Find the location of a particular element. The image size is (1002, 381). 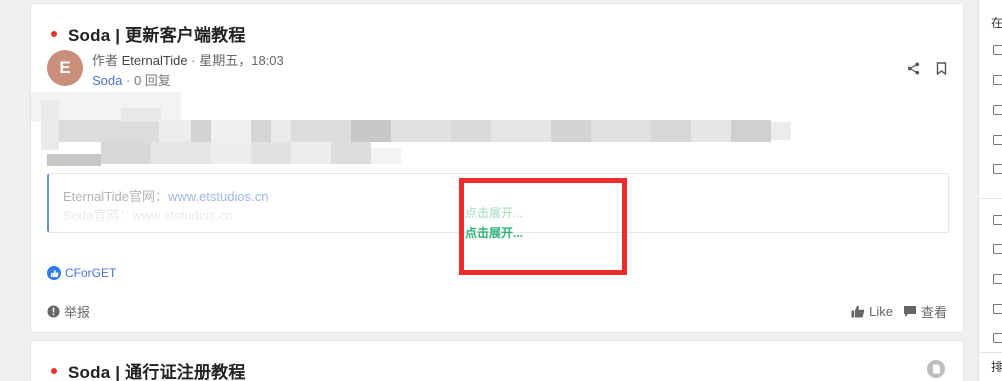

like-button: Like is located at coordinates (872, 311).